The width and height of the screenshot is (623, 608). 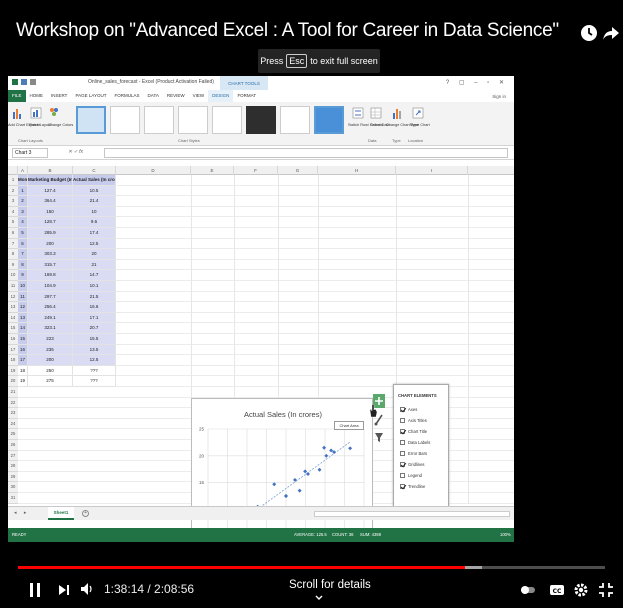 What do you see at coordinates (415, 442) in the screenshot?
I see `chart-element-option: Data Labels` at bounding box center [415, 442].